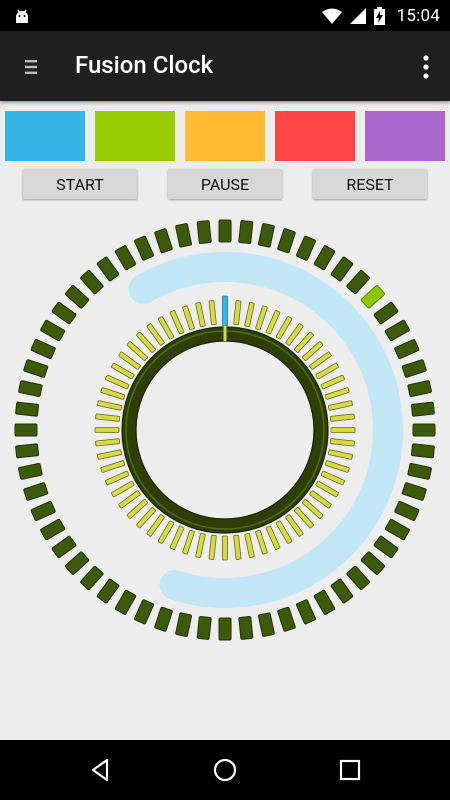  I want to click on color-swatch-blue, so click(45, 136).